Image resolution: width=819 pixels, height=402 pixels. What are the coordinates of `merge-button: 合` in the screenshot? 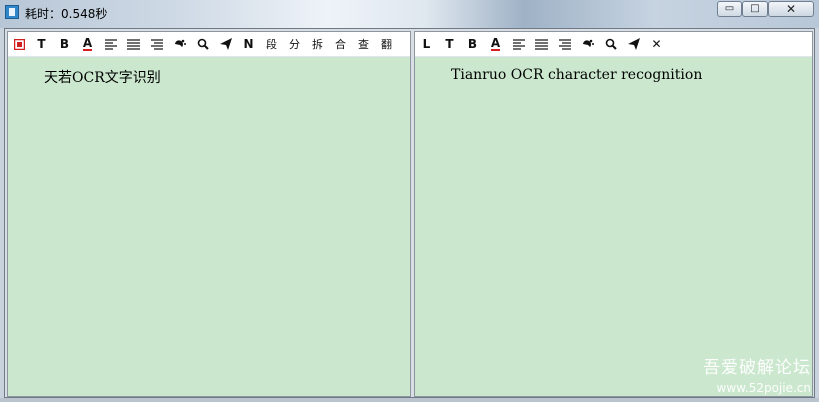 It's located at (340, 44).